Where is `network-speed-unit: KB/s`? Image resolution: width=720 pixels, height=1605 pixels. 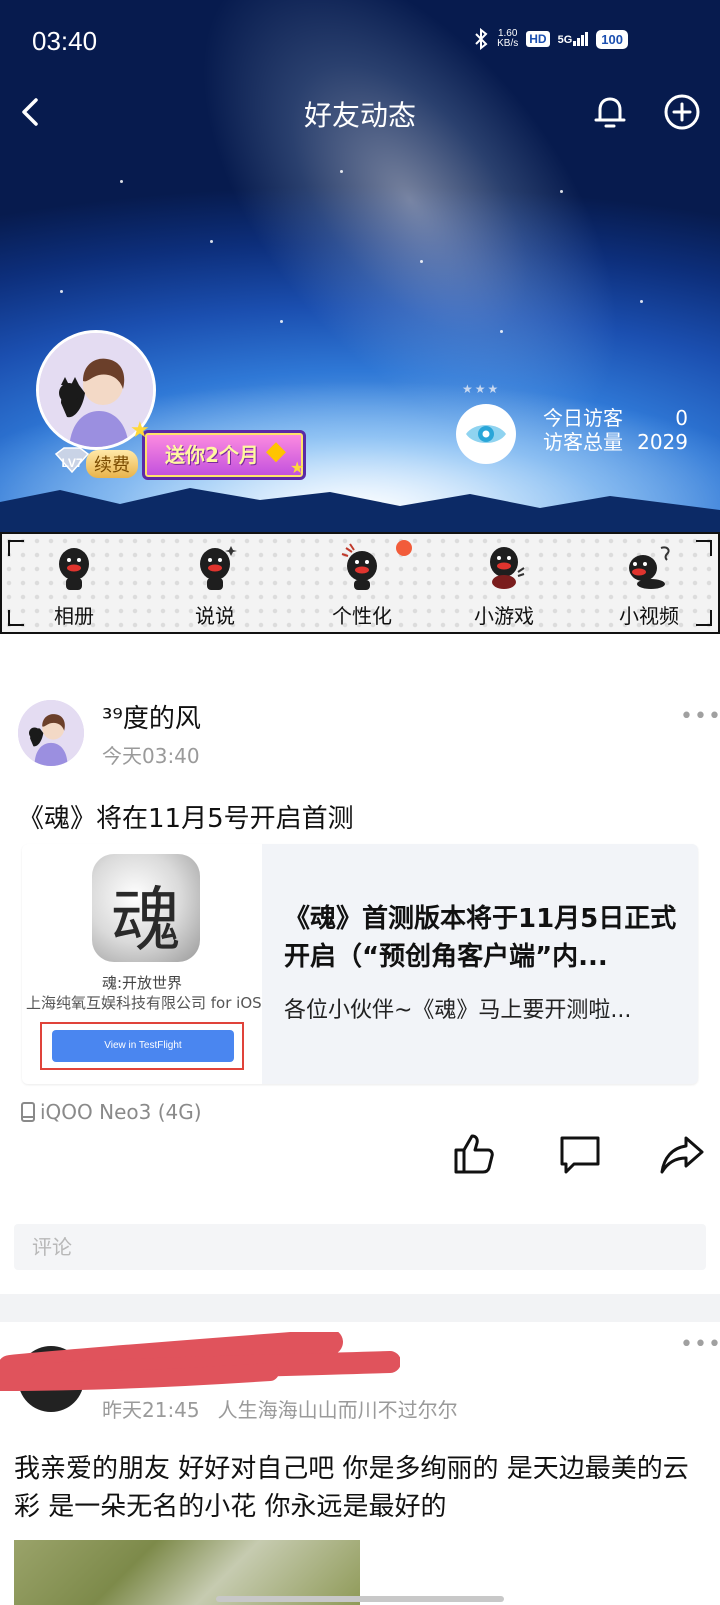 network-speed-unit: KB/s is located at coordinates (508, 43).